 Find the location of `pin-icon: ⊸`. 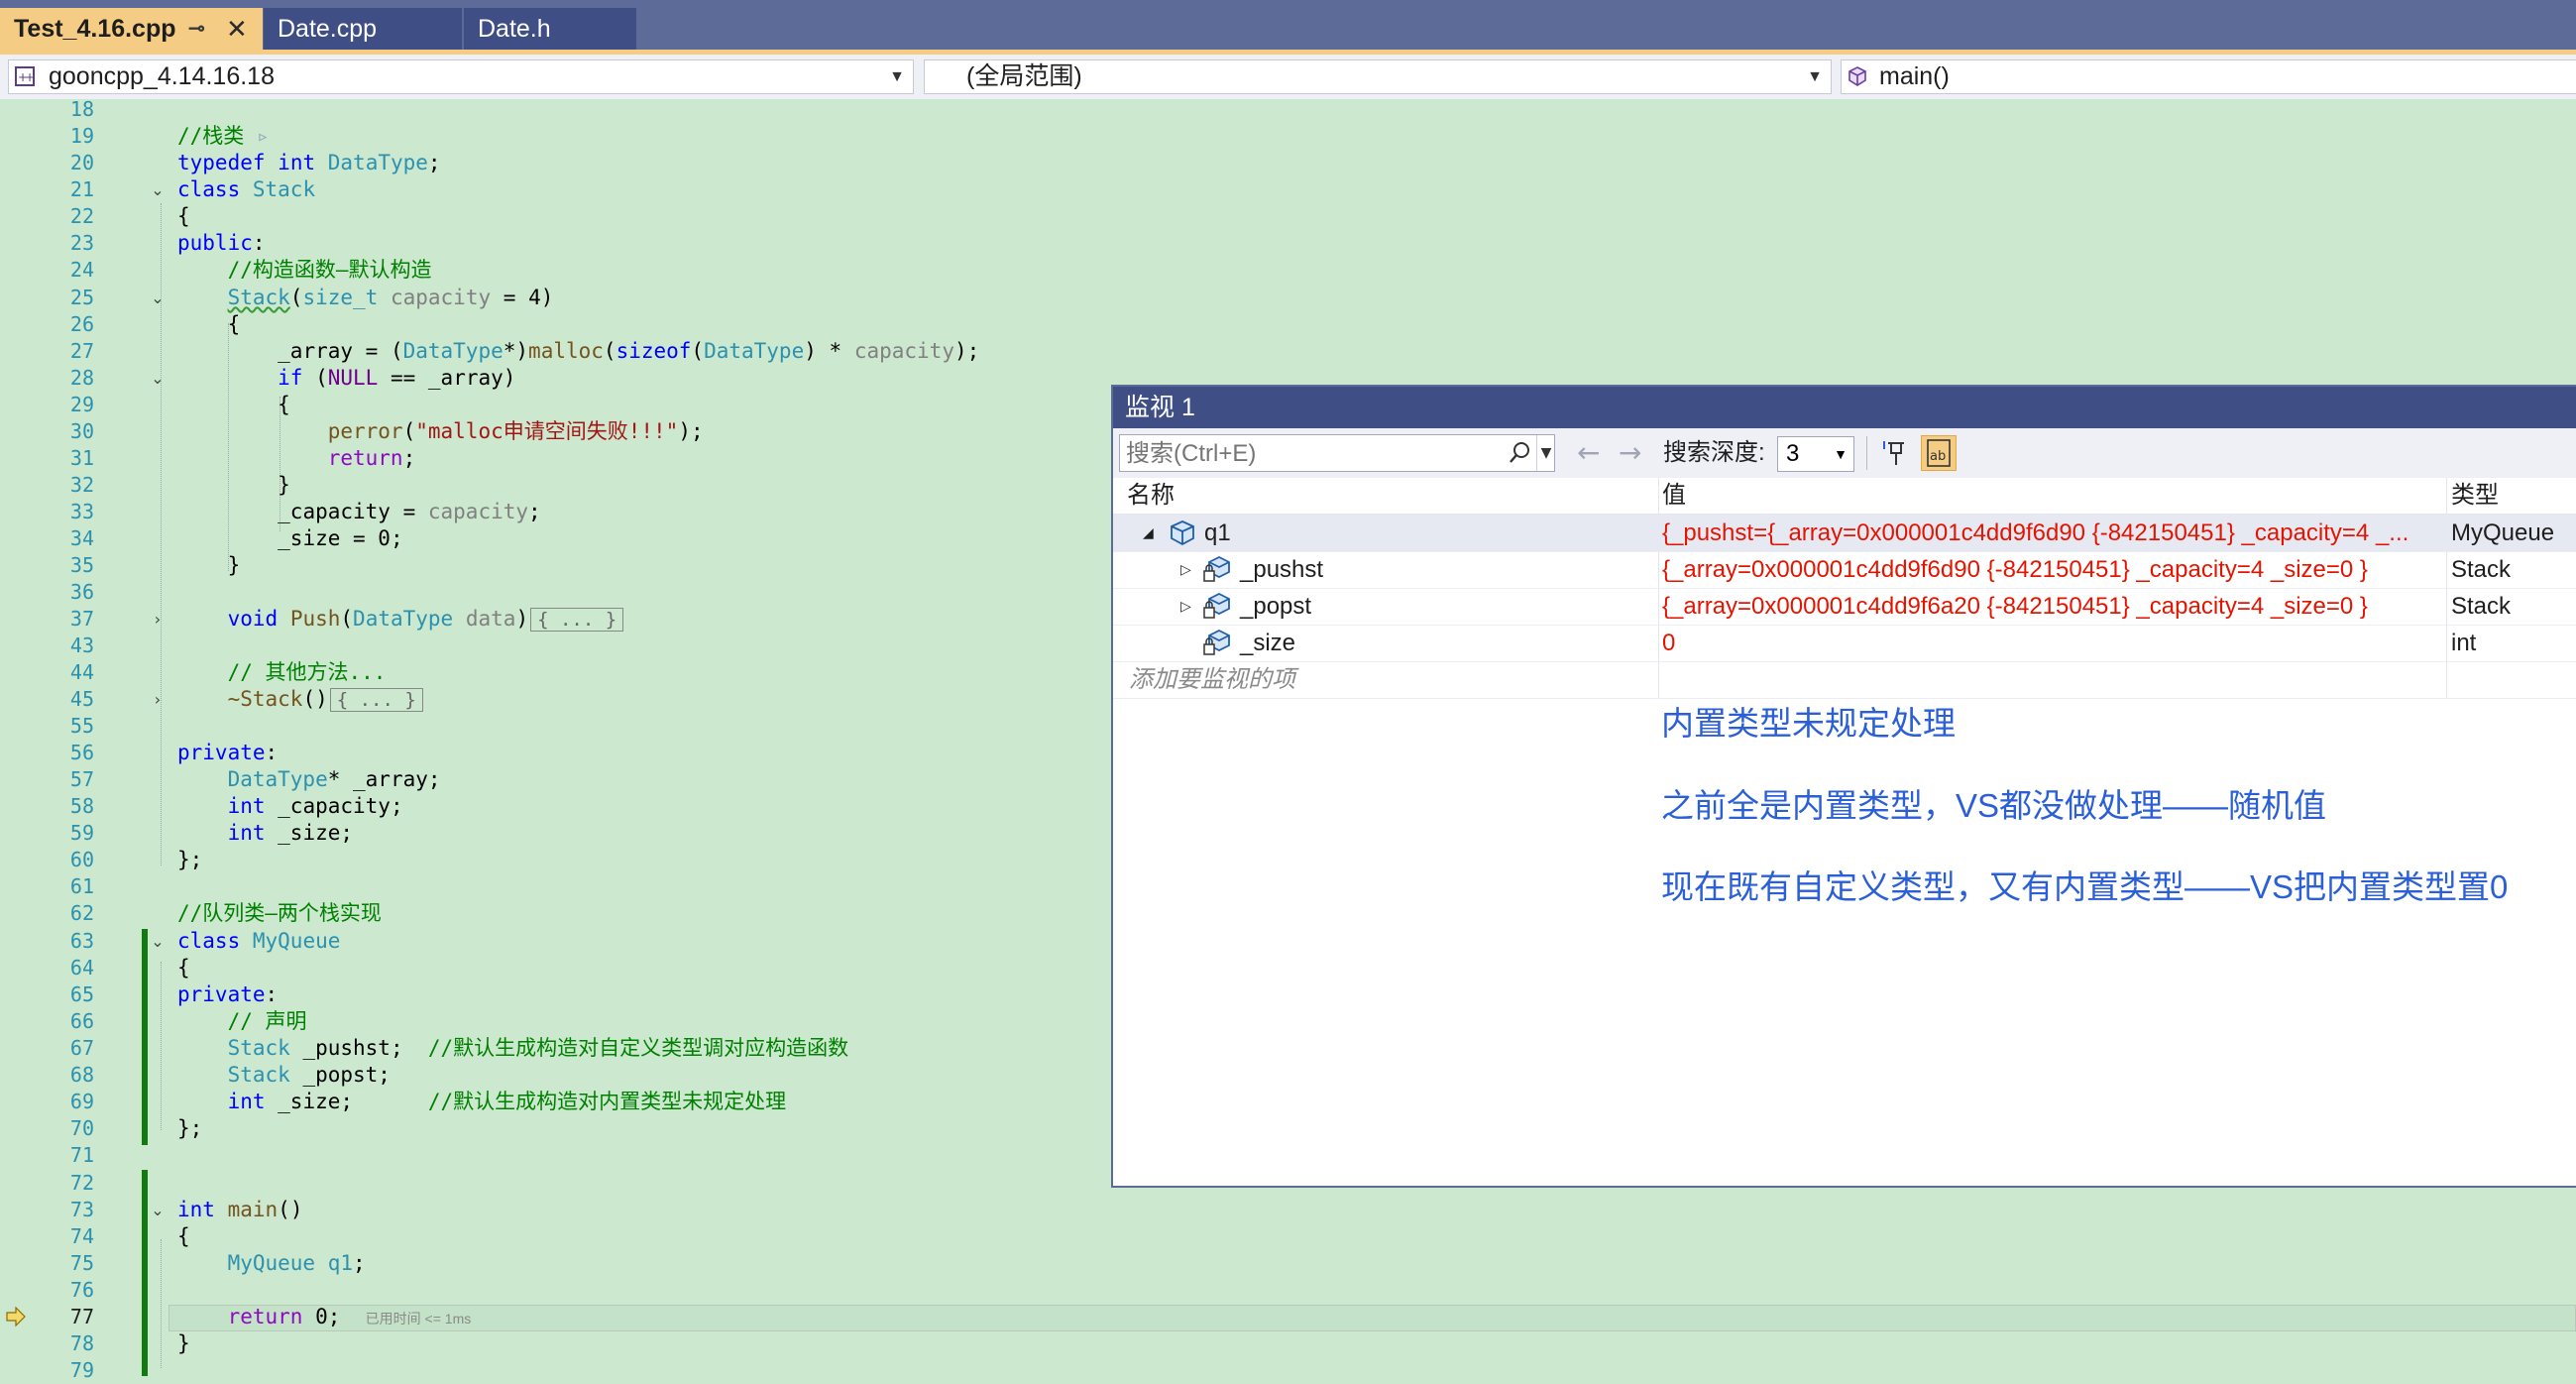

pin-icon: ⊸ is located at coordinates (196, 29).